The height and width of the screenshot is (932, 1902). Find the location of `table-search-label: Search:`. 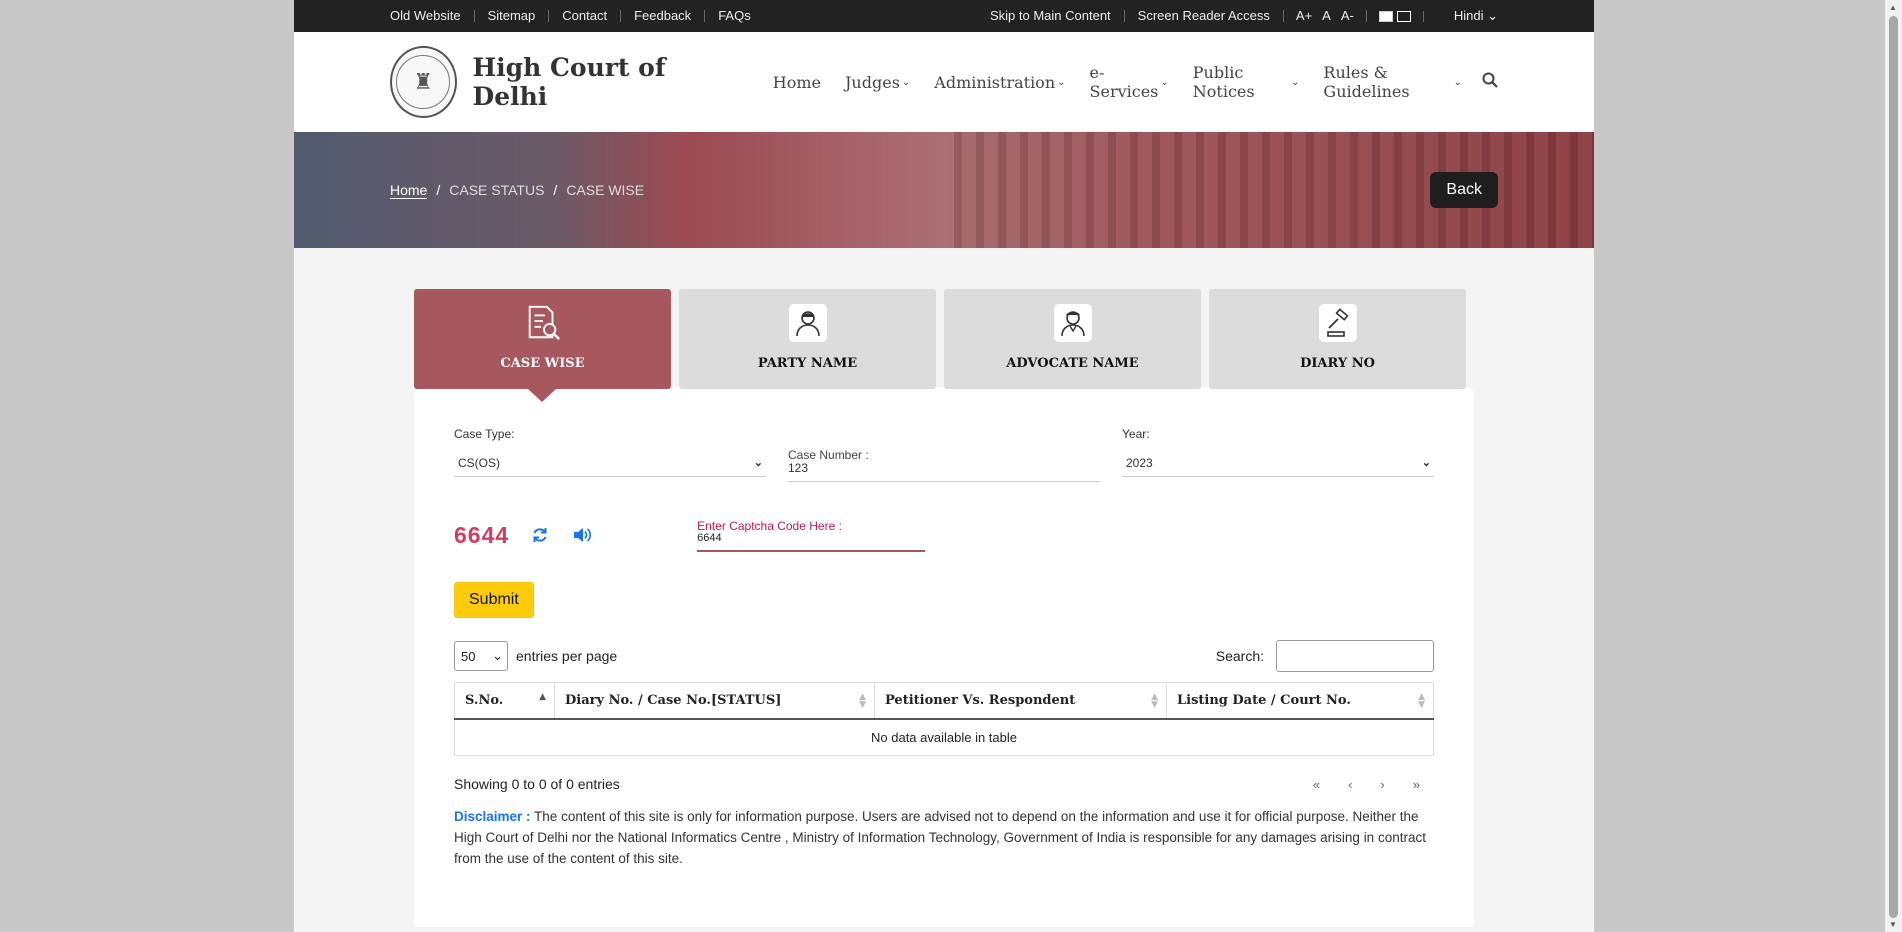

table-search-label: Search: is located at coordinates (1239, 656).